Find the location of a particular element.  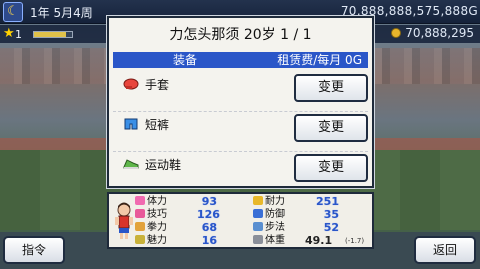

footstep-icon is located at coordinates (258, 226).